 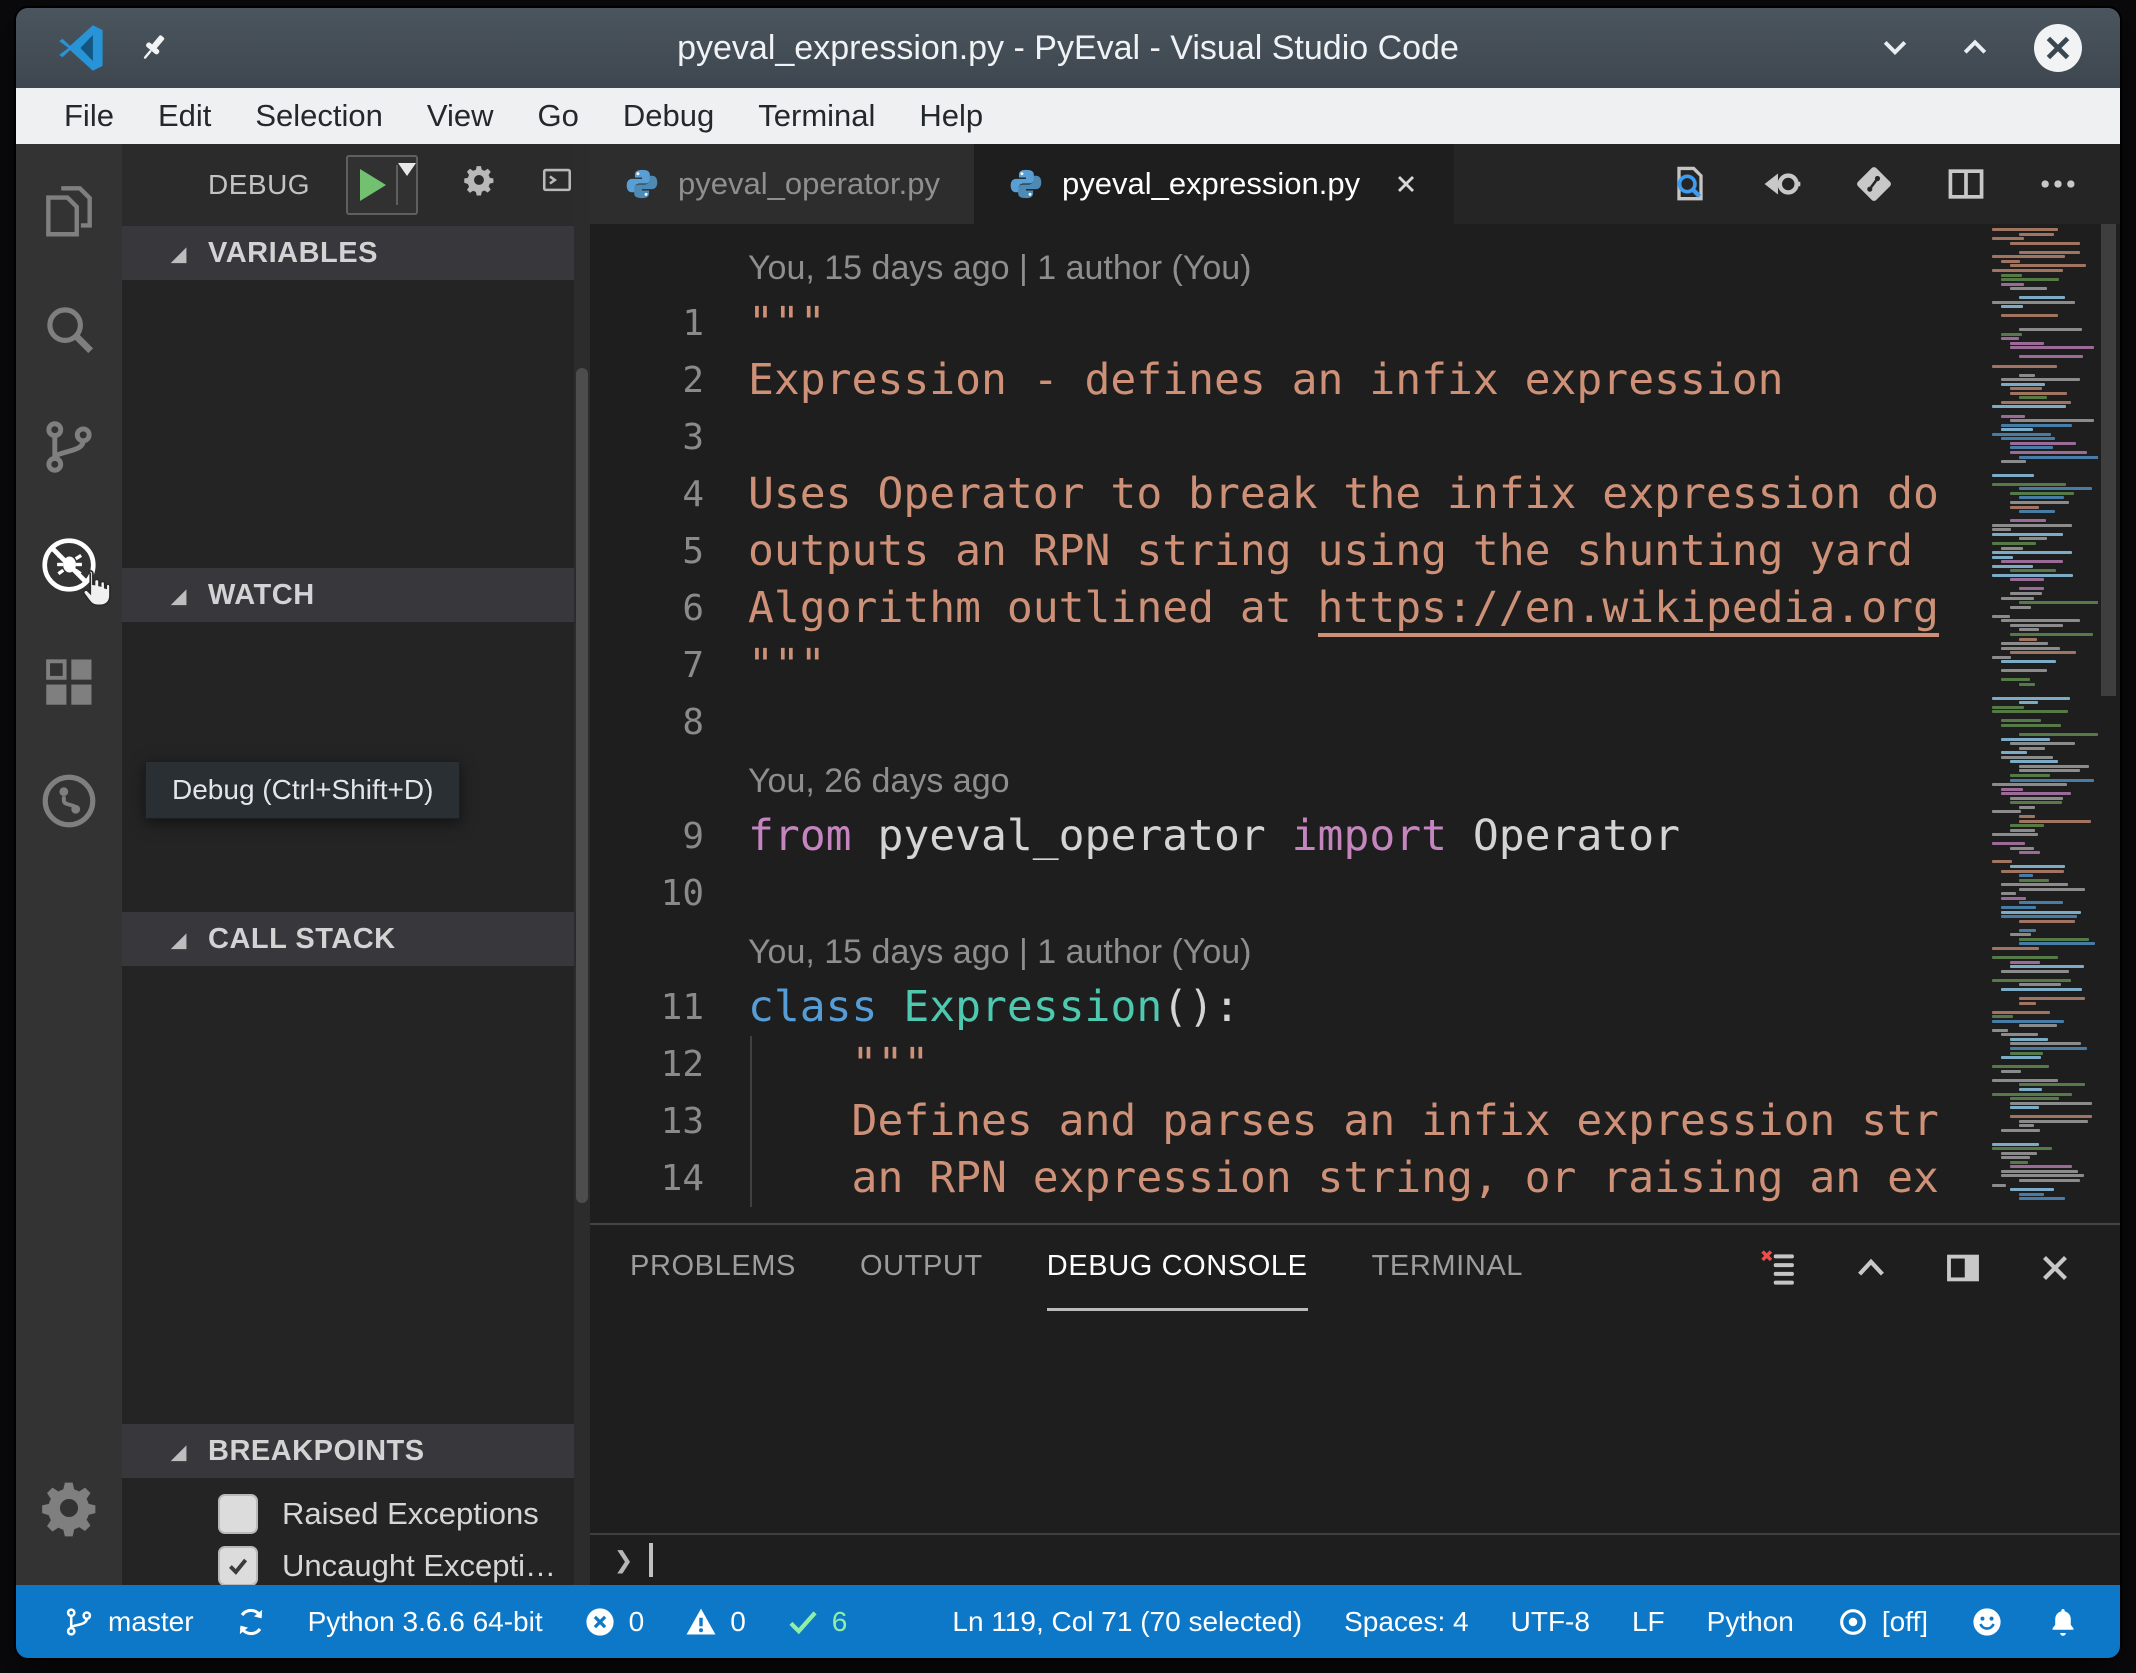 What do you see at coordinates (669, 893) in the screenshot?
I see `line-number: 10` at bounding box center [669, 893].